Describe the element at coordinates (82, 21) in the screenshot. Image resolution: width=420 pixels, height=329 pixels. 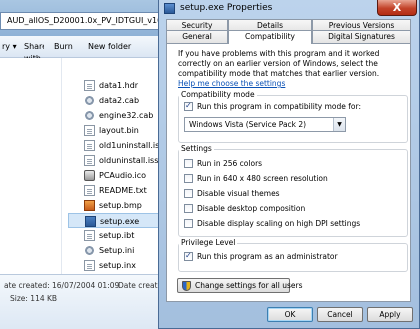
I see `address-bar: AUD_allOS_D20001.0x_PV_IDTGUI_v105` at that location.